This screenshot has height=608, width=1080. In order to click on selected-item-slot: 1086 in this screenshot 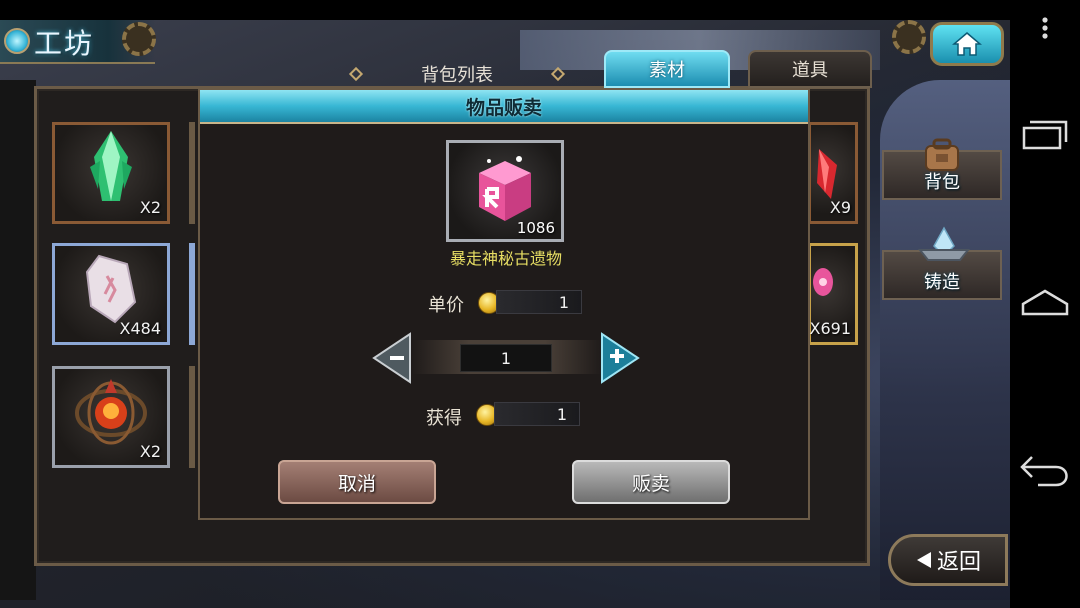, I will do `click(505, 191)`.